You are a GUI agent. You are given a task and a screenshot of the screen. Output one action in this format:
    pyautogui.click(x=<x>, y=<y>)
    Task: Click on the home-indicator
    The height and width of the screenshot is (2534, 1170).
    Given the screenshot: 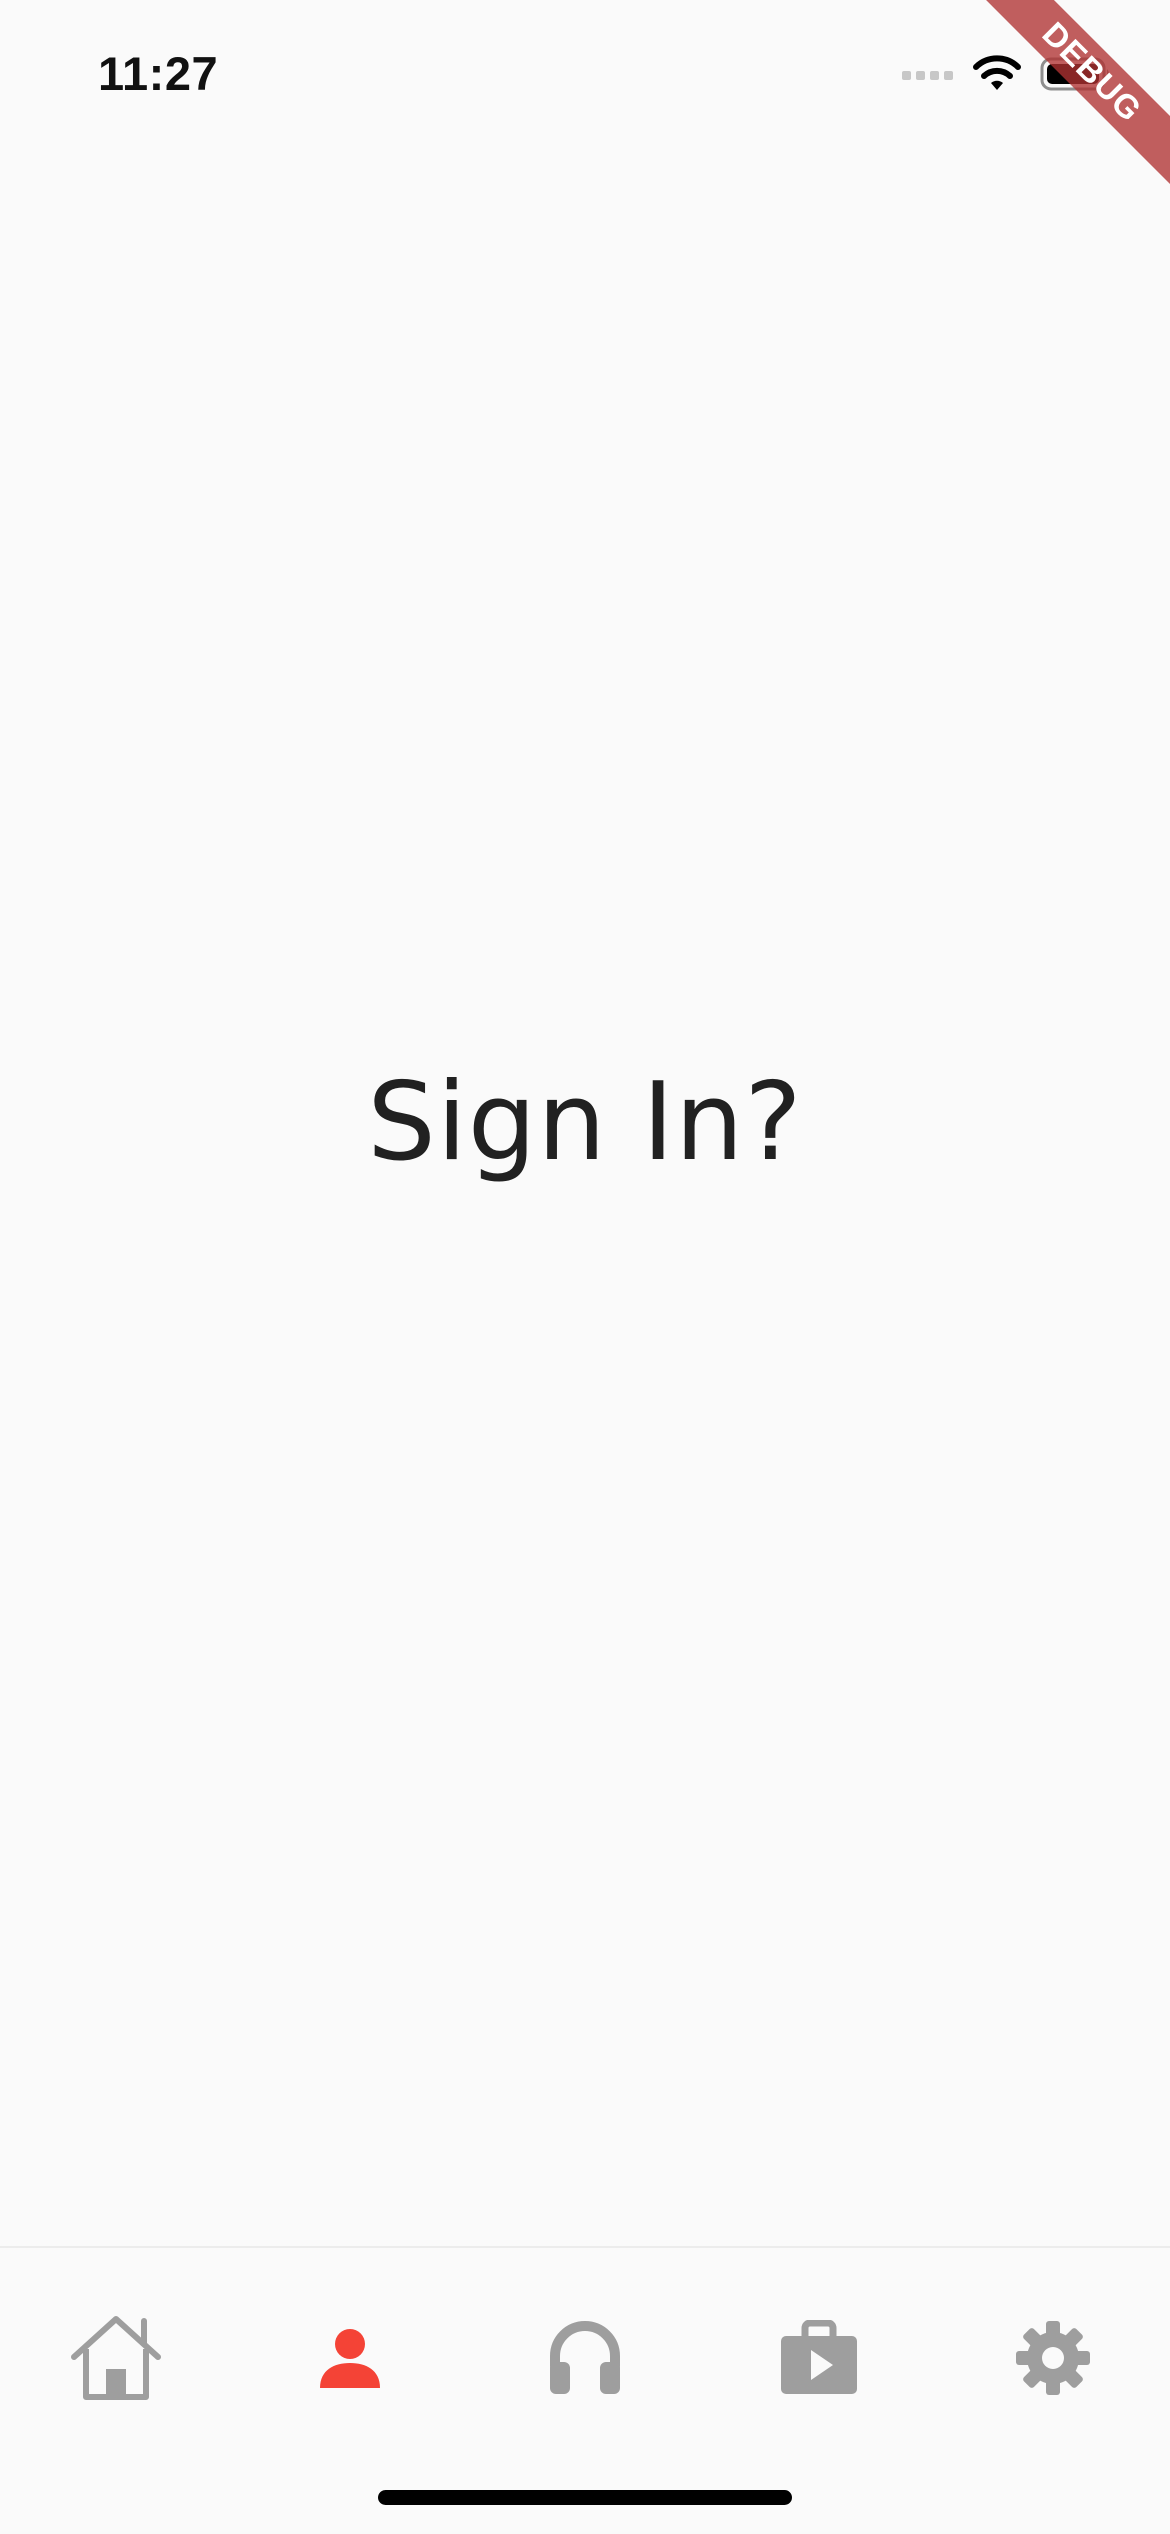 What is the action you would take?
    pyautogui.click(x=585, y=2497)
    